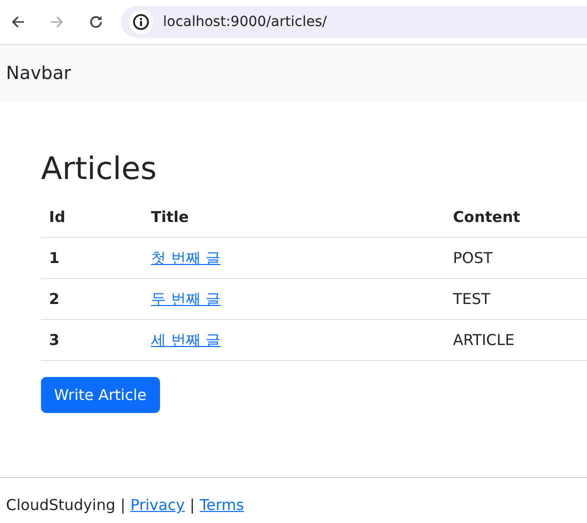 Image resolution: width=587 pixels, height=523 pixels. Describe the element at coordinates (186, 339) in the screenshot. I see `article-link: 세 번째 글` at that location.